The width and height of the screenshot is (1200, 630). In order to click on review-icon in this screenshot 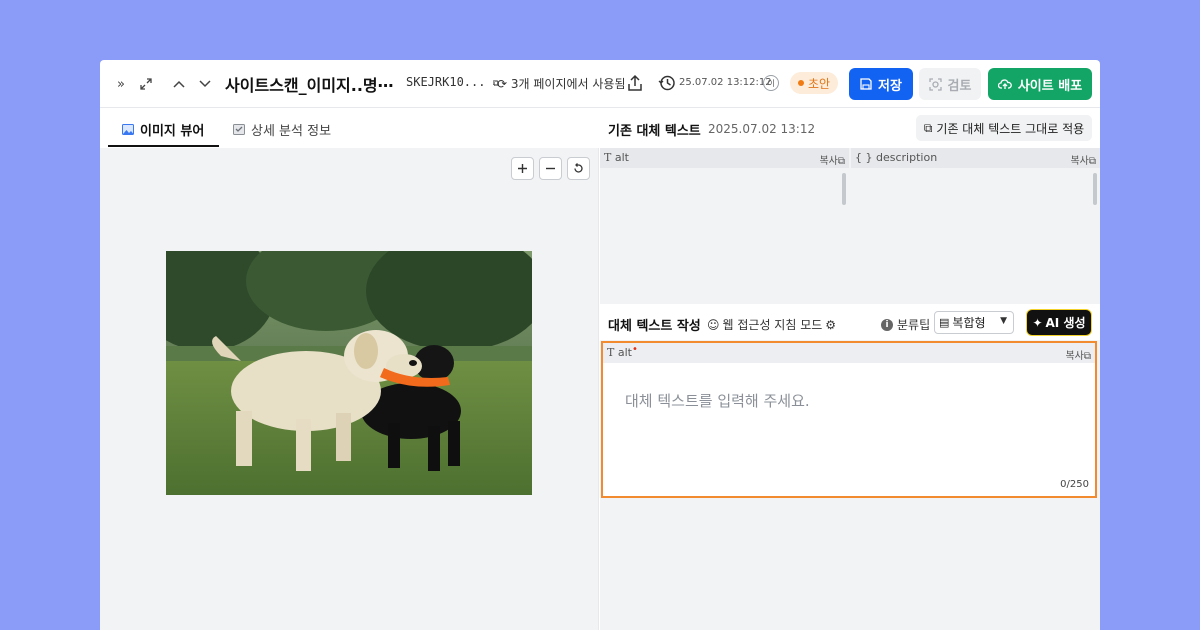, I will do `click(935, 84)`.